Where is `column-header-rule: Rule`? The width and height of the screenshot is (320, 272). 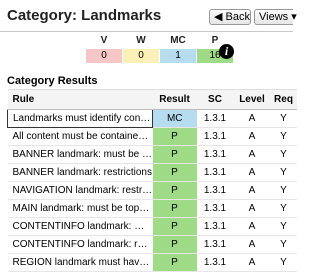
column-header-rule: Rule is located at coordinates (80, 99).